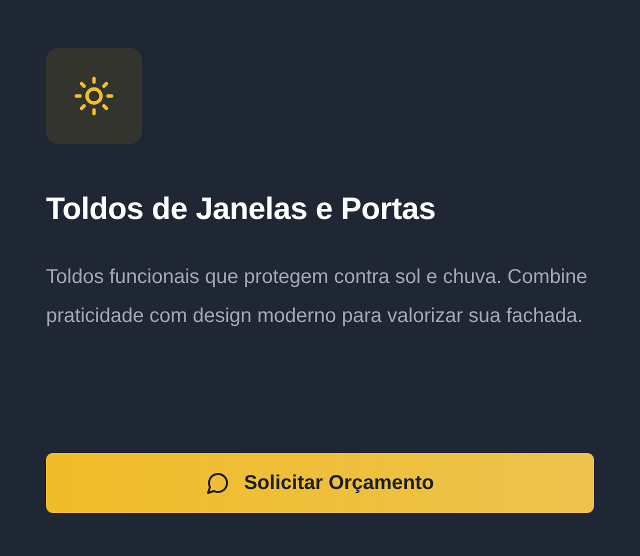 Image resolution: width=640 pixels, height=556 pixels. Describe the element at coordinates (94, 96) in the screenshot. I see `sun-icon` at that location.